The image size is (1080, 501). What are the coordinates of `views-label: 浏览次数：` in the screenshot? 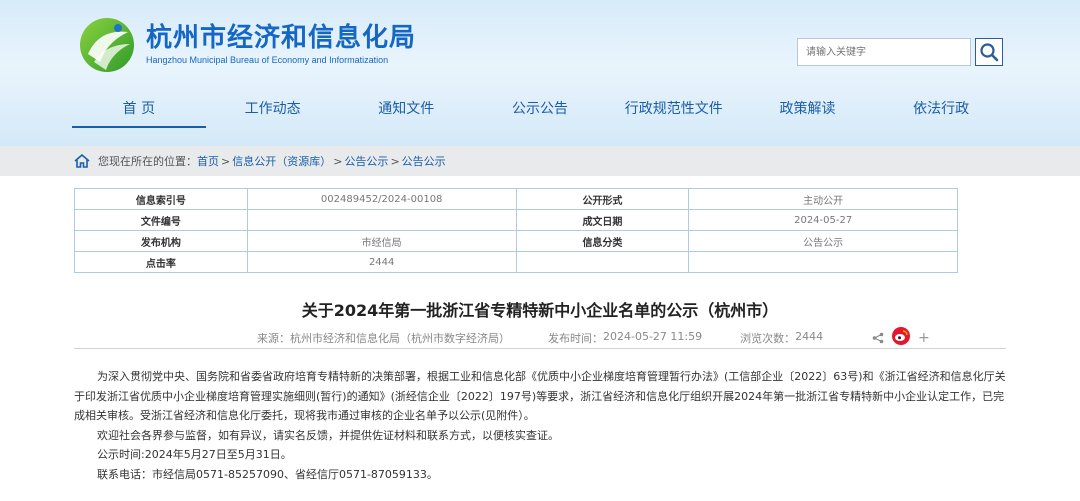 It's located at (768, 338).